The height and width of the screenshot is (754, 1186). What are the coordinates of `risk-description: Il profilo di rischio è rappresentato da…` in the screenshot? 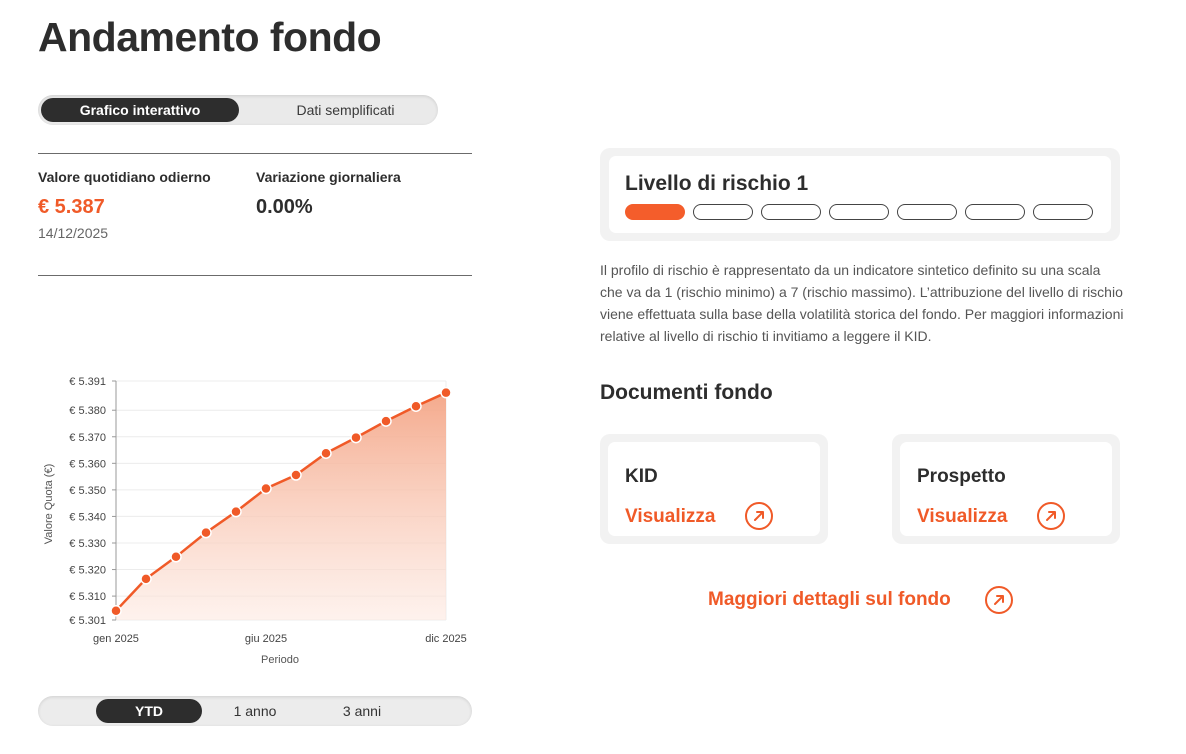 It's located at (862, 303).